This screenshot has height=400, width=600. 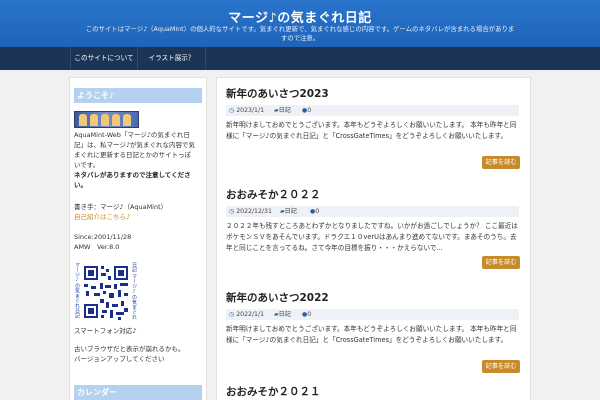 I want to click on post-title: おおみそか２０２１, so click(x=273, y=391).